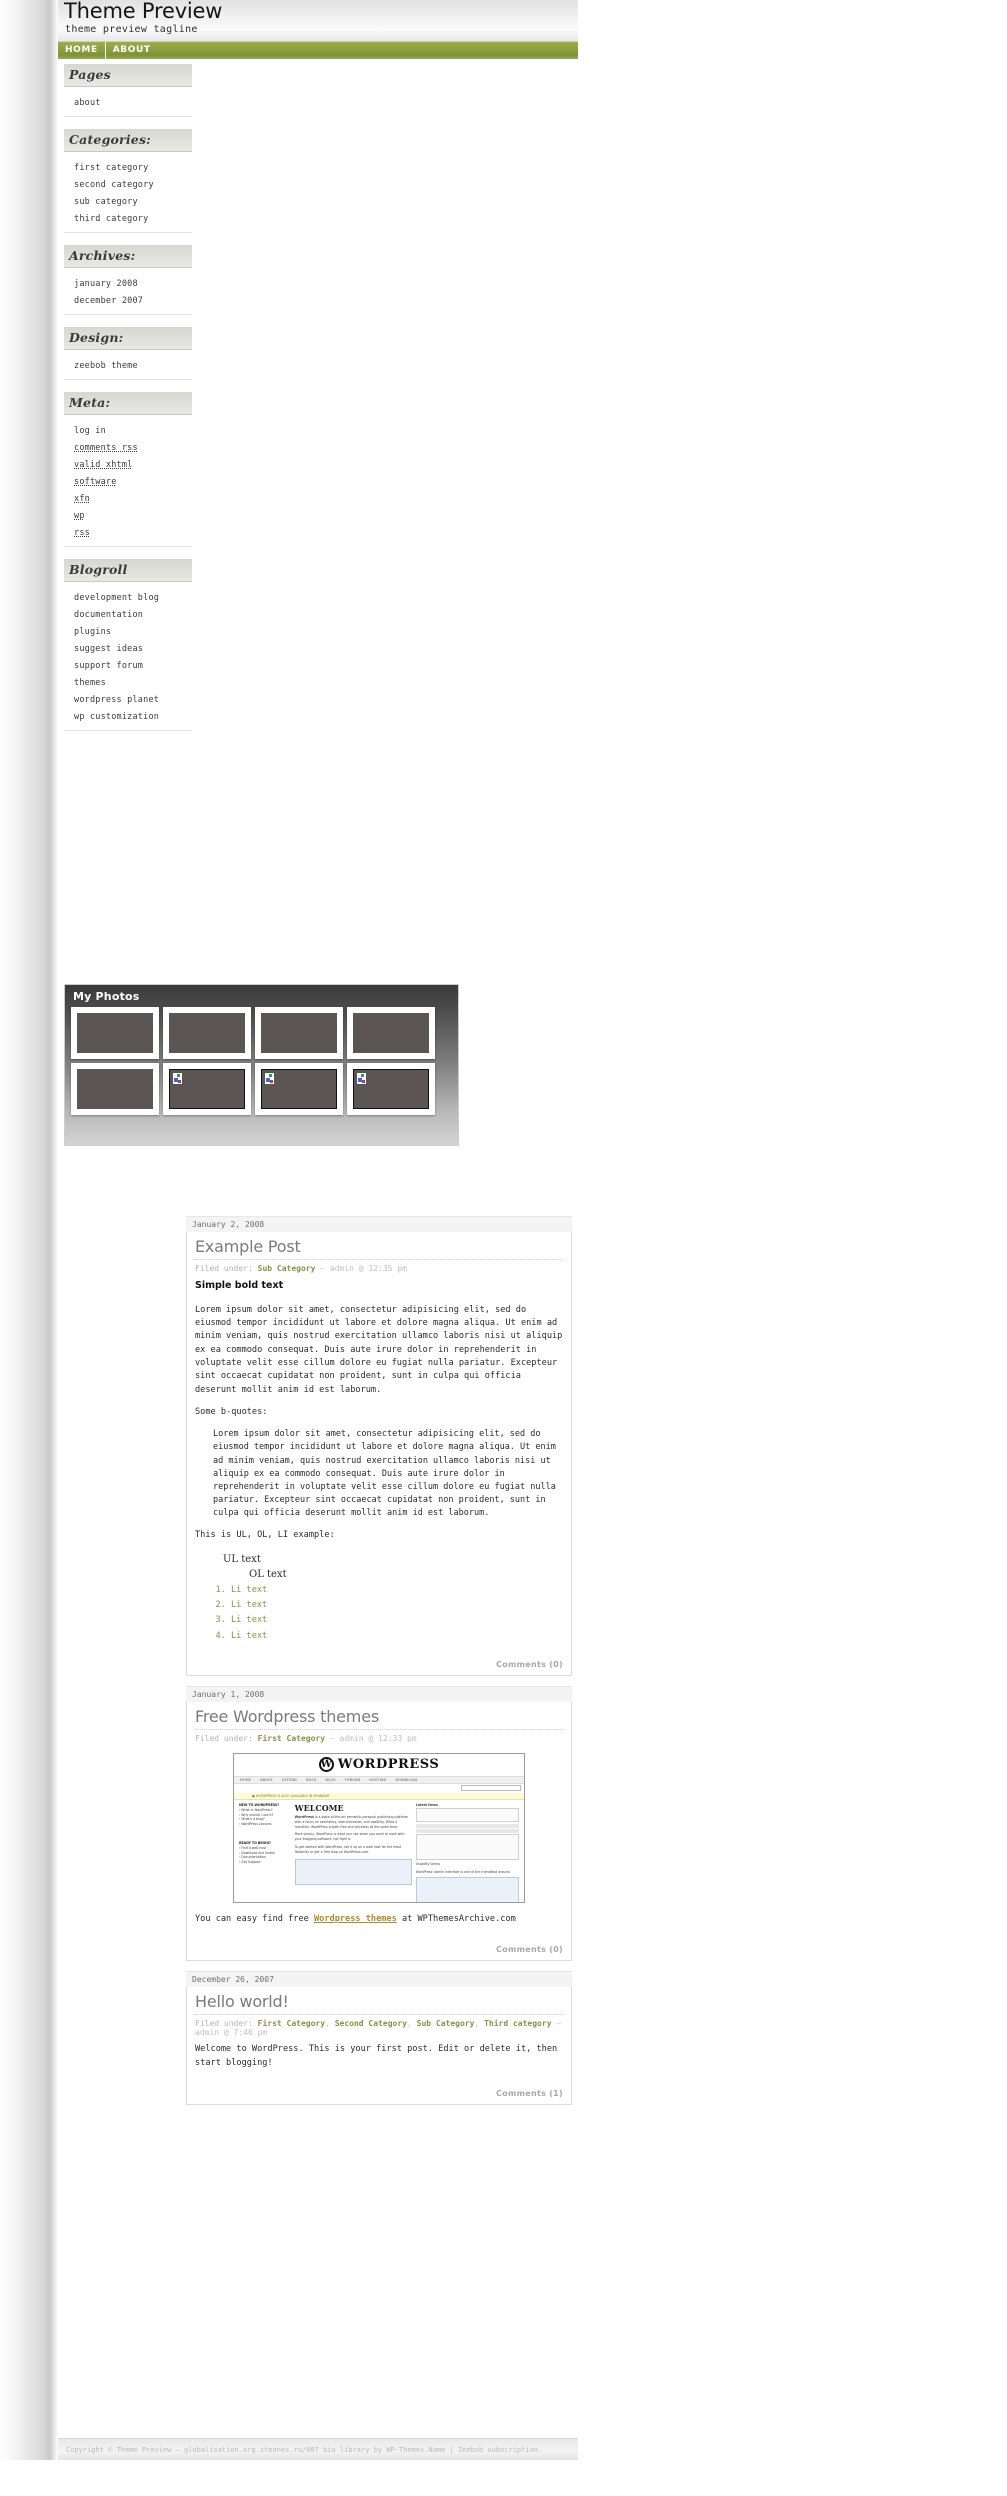 This screenshot has width=1007, height=2496. Describe the element at coordinates (108, 615) in the screenshot. I see `sidebar-link-documentation: documentation` at that location.